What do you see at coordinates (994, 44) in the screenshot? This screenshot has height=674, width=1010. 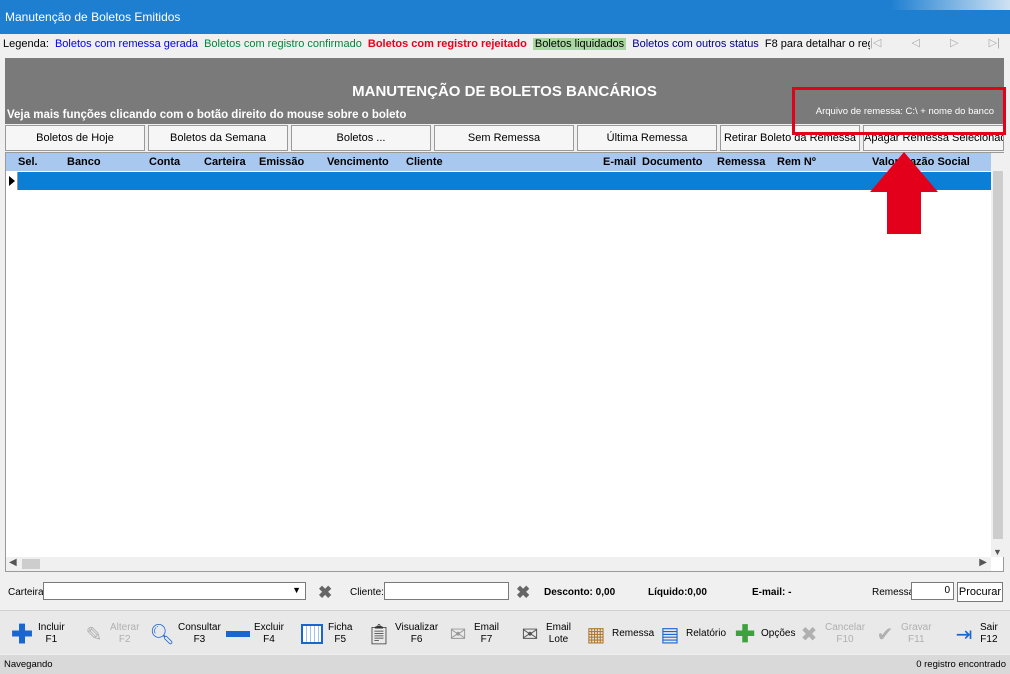 I see `last-record-icon: ▷|` at bounding box center [994, 44].